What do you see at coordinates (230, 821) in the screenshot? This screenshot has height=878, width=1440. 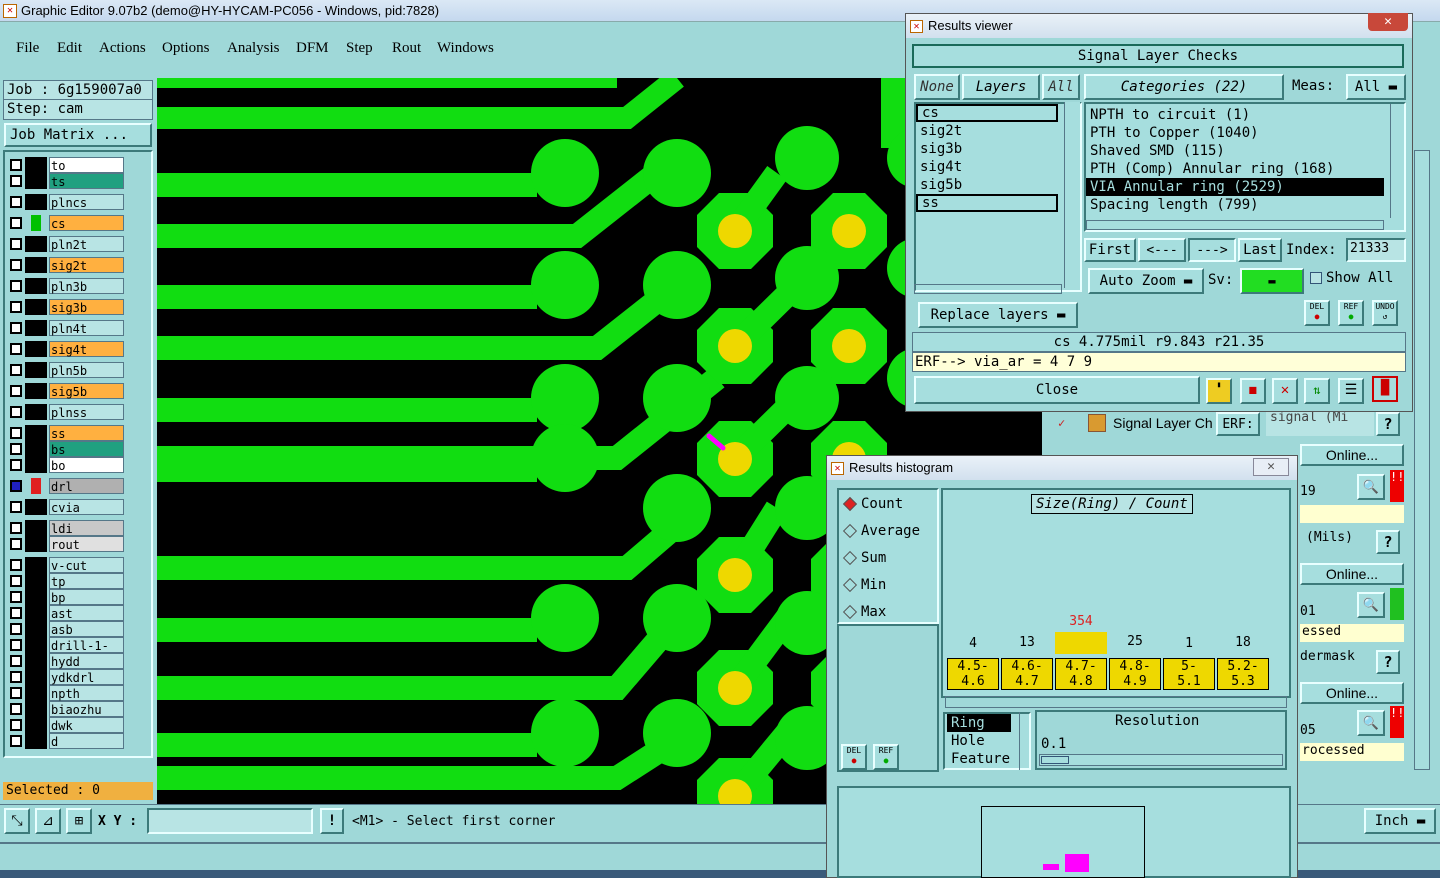 I see `xy-input` at bounding box center [230, 821].